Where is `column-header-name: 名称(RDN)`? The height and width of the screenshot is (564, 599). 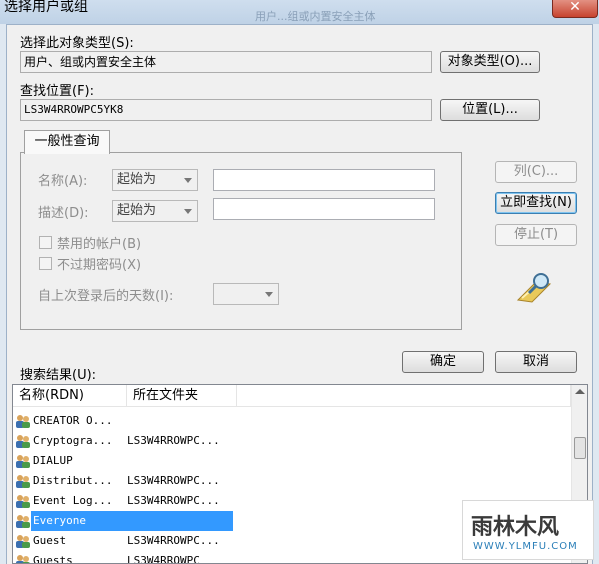
column-header-name: 名称(RDN) is located at coordinates (70, 396).